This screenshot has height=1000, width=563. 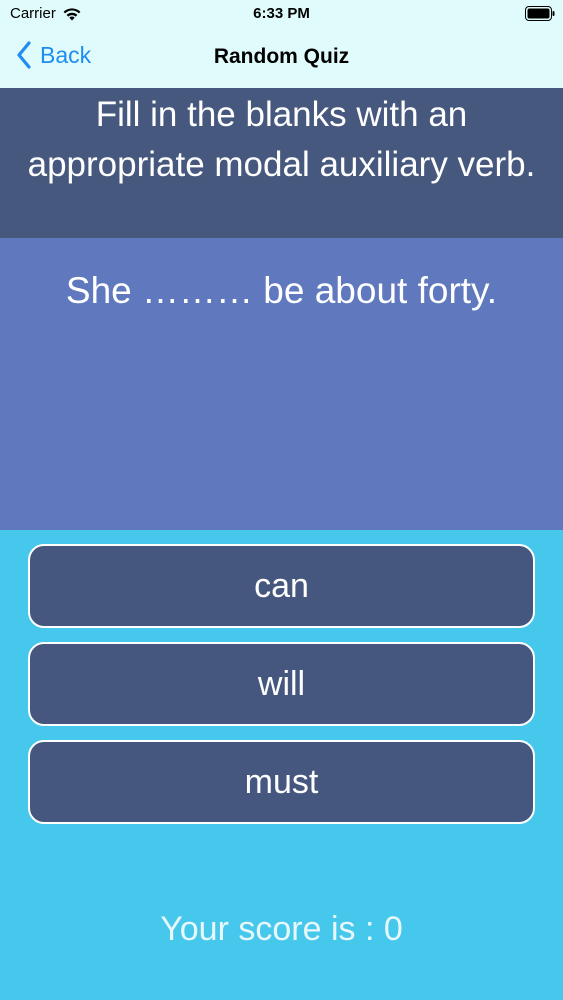 I want to click on status-bar: Carrier 6:33 PM, so click(x=281, y=15).